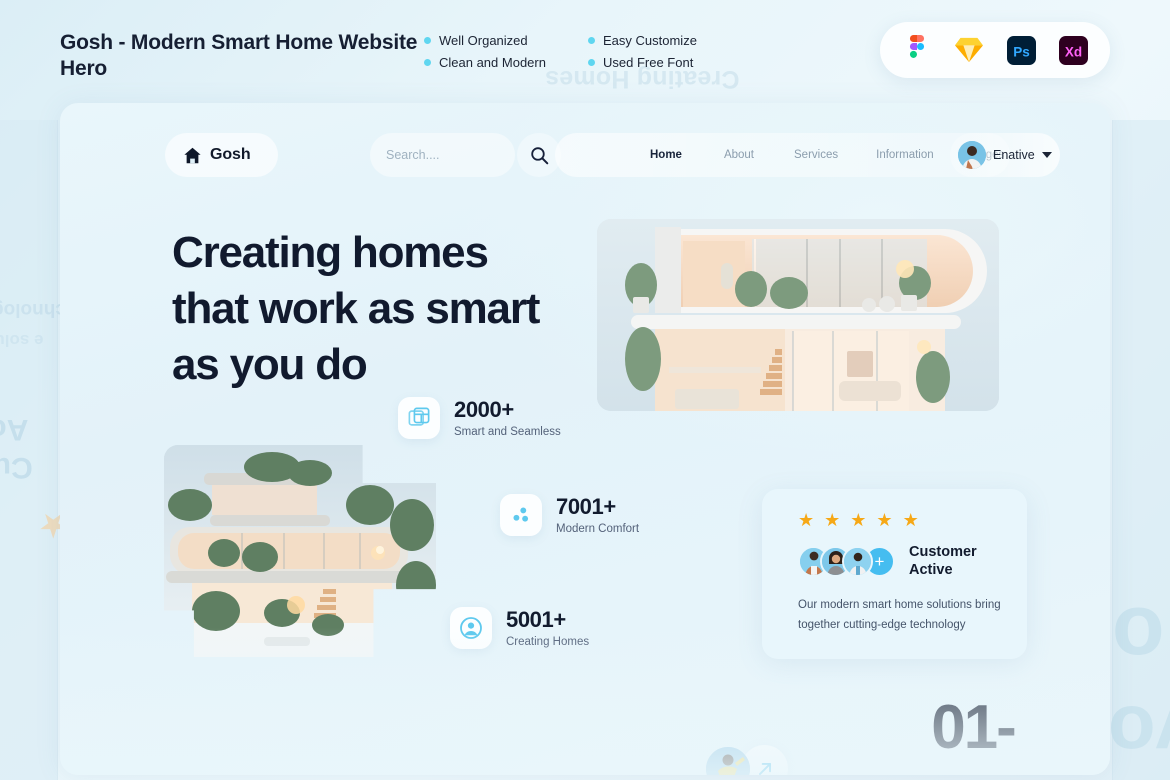  I want to click on stat-number: 5001+, so click(536, 619).